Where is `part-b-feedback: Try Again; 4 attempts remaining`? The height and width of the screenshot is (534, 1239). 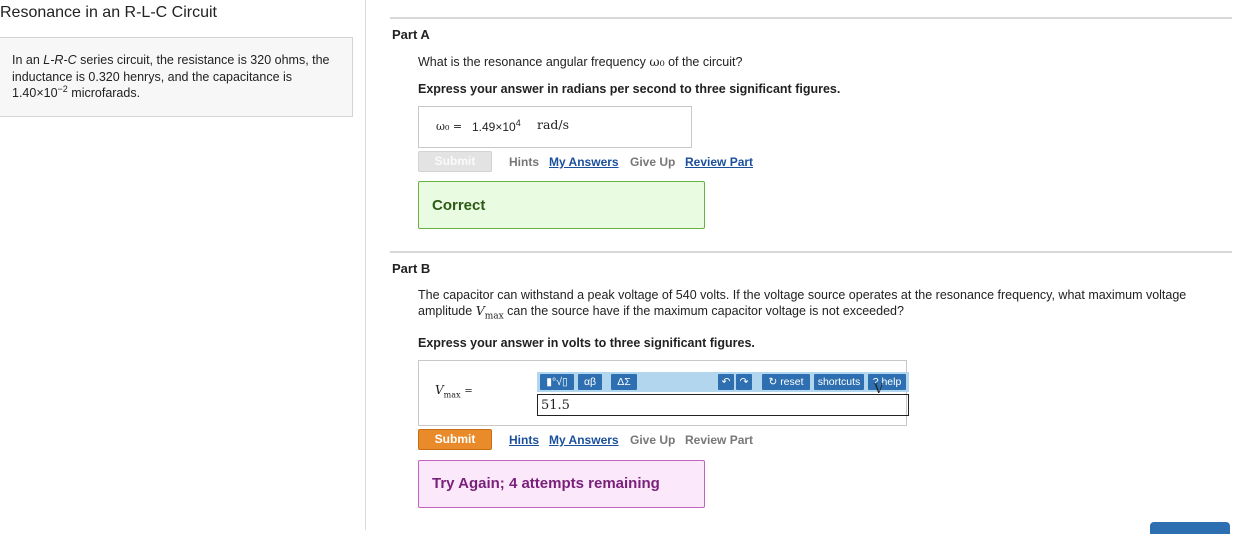
part-b-feedback: Try Again; 4 attempts remaining is located at coordinates (561, 484).